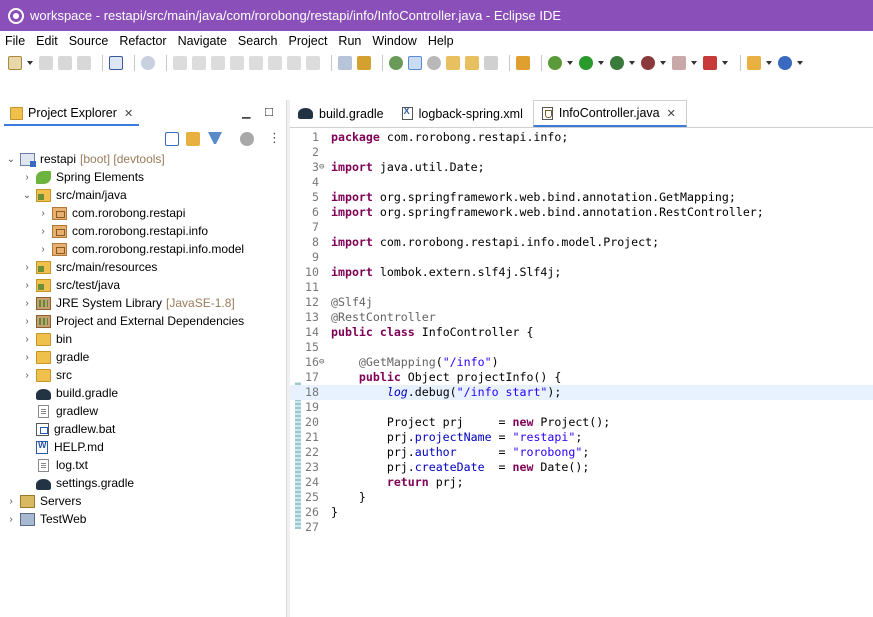  I want to click on save-icon, so click(46, 62).